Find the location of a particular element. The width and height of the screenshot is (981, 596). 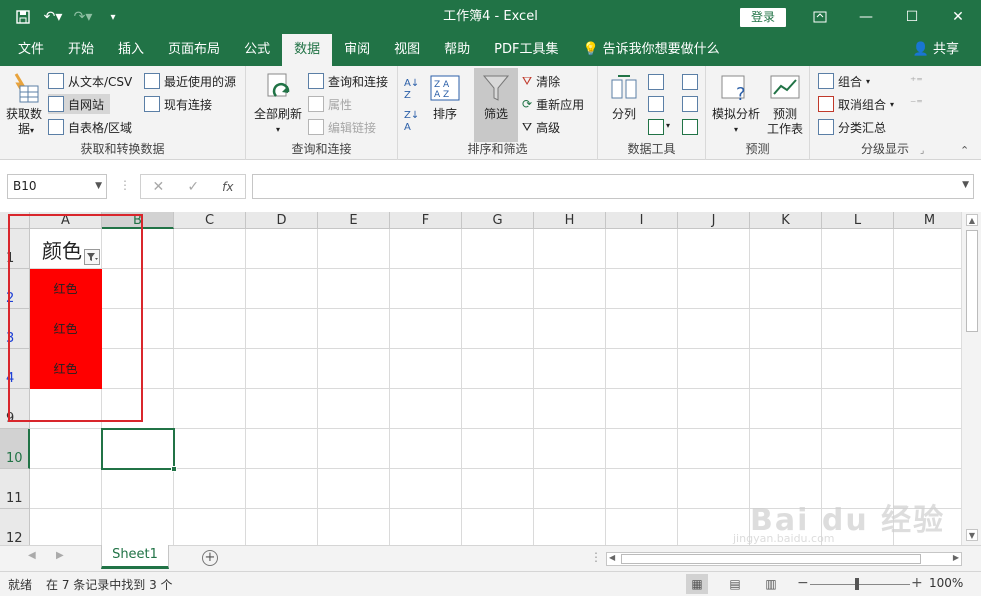

cell-d11 is located at coordinates (282, 489).